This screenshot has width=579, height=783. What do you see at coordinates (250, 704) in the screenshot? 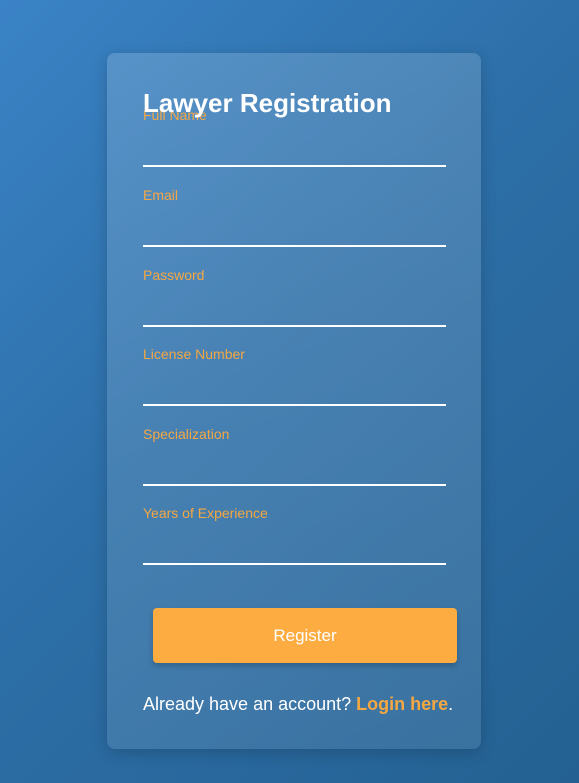
I see `login-prompt-text: Already have an account?` at bounding box center [250, 704].